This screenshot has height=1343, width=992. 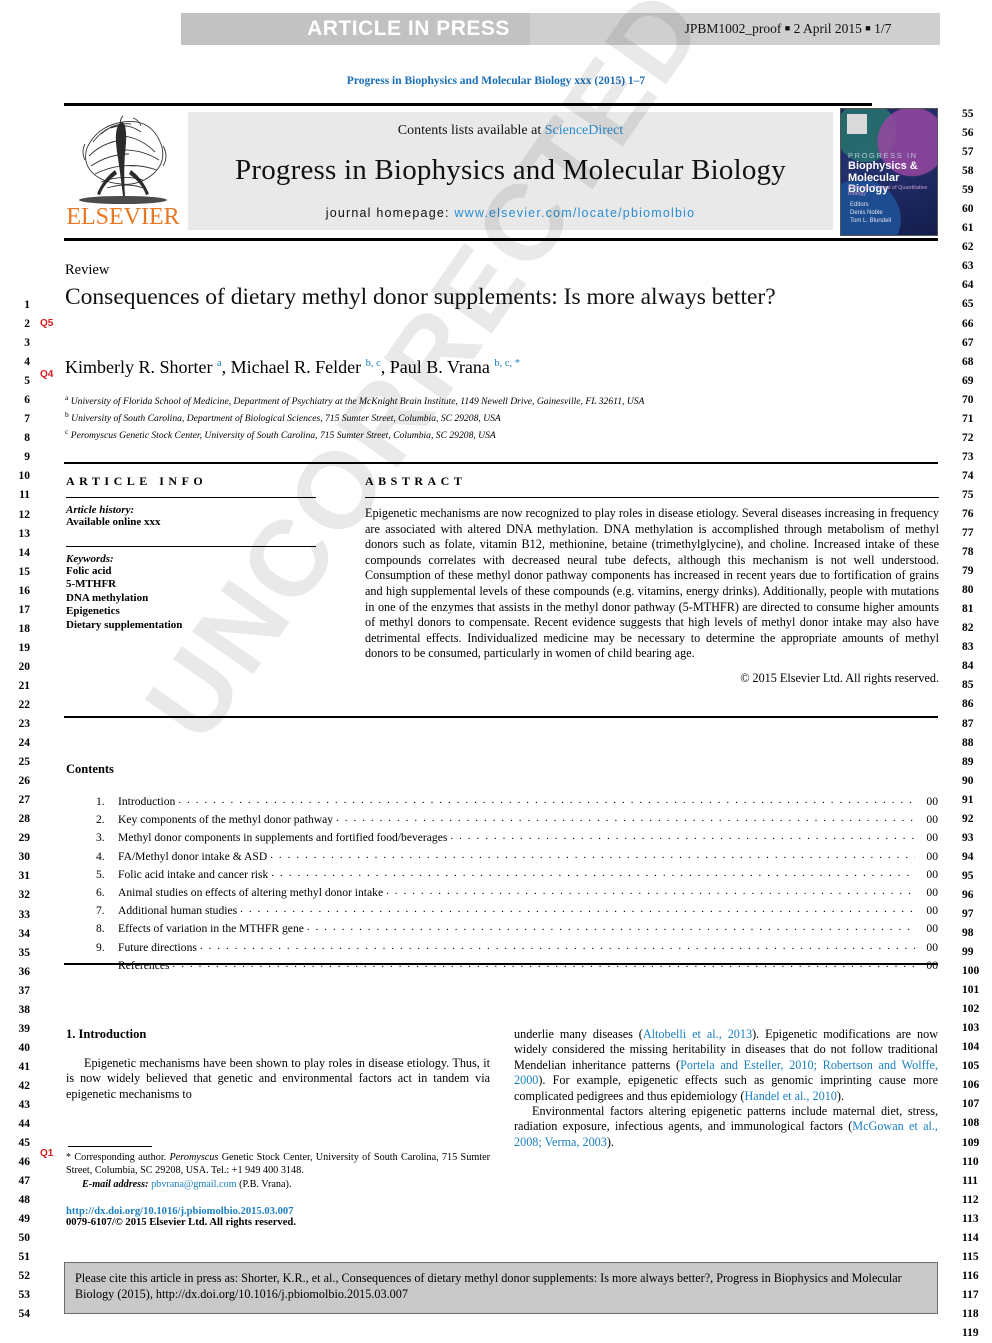 What do you see at coordinates (970, 1237) in the screenshot?
I see `line-number: 114` at bounding box center [970, 1237].